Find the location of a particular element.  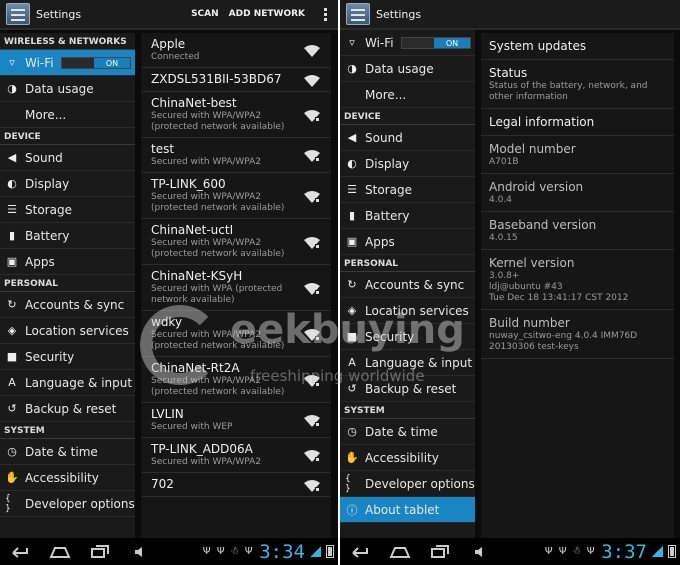

network-name: 702 is located at coordinates (162, 484).